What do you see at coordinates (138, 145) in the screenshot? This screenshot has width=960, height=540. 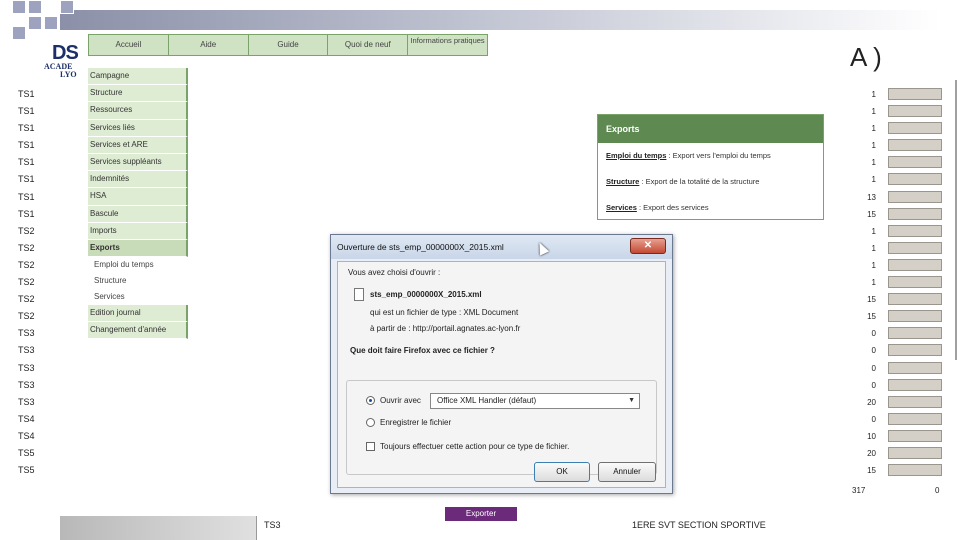 I see `sidebar-item-services-are: Services et ARE` at bounding box center [138, 145].